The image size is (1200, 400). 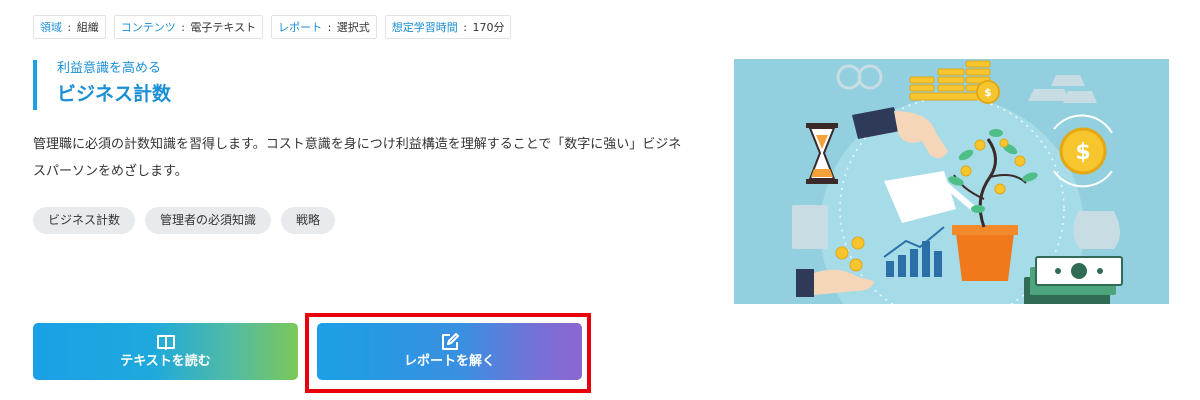 What do you see at coordinates (308, 220) in the screenshot?
I see `keyword-chip: 戦略` at bounding box center [308, 220].